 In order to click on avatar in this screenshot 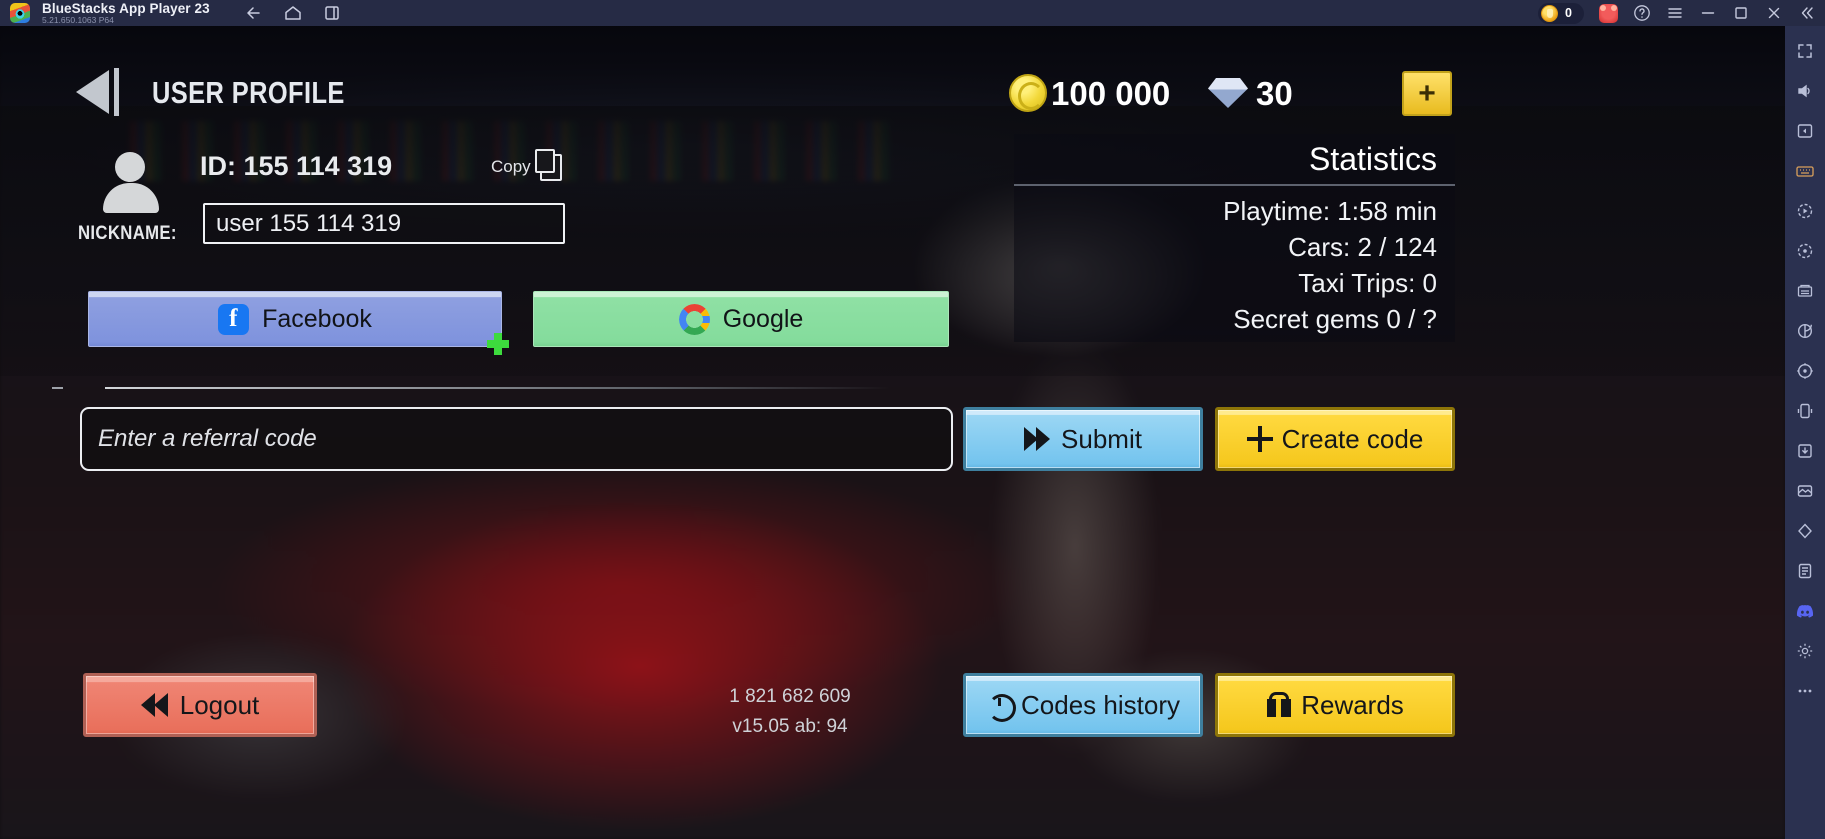, I will do `click(131, 182)`.